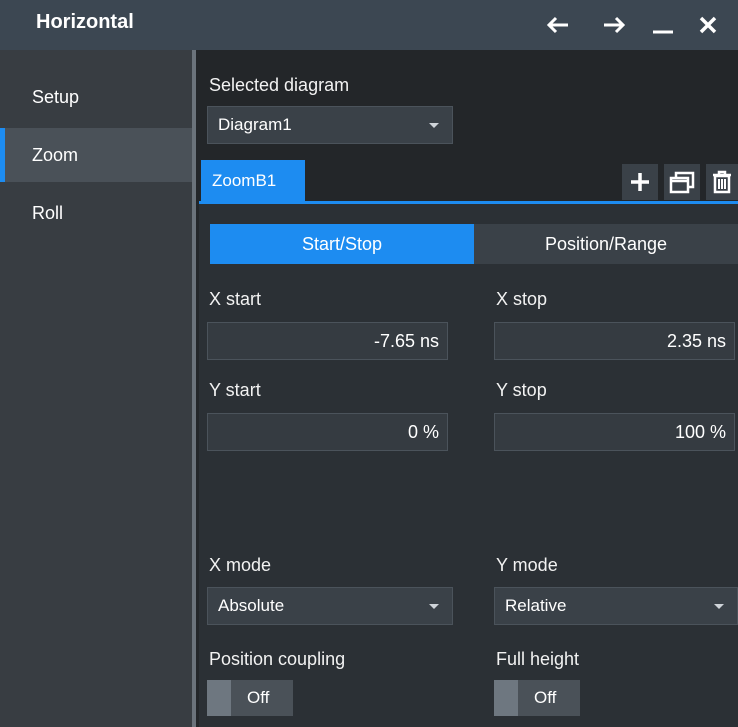 This screenshot has width=738, height=727. I want to click on segment-label: Start/Stop, so click(342, 243).